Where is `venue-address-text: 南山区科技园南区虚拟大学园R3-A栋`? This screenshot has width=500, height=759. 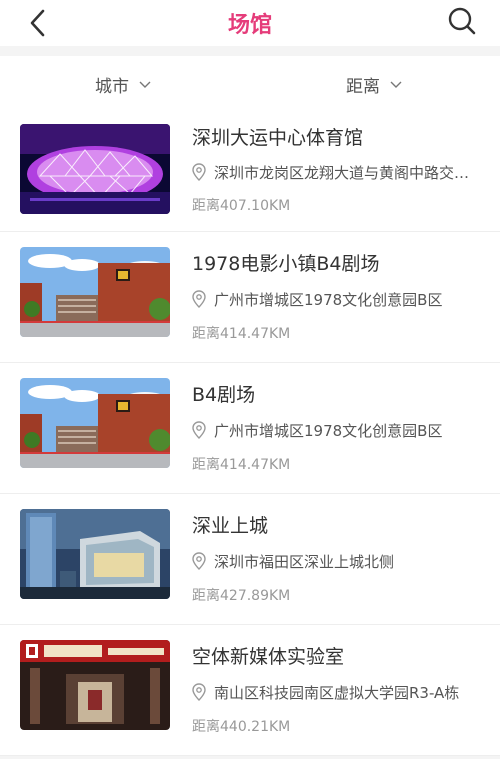 venue-address-text: 南山区科技园南区虚拟大学园R3-A栋 is located at coordinates (337, 692).